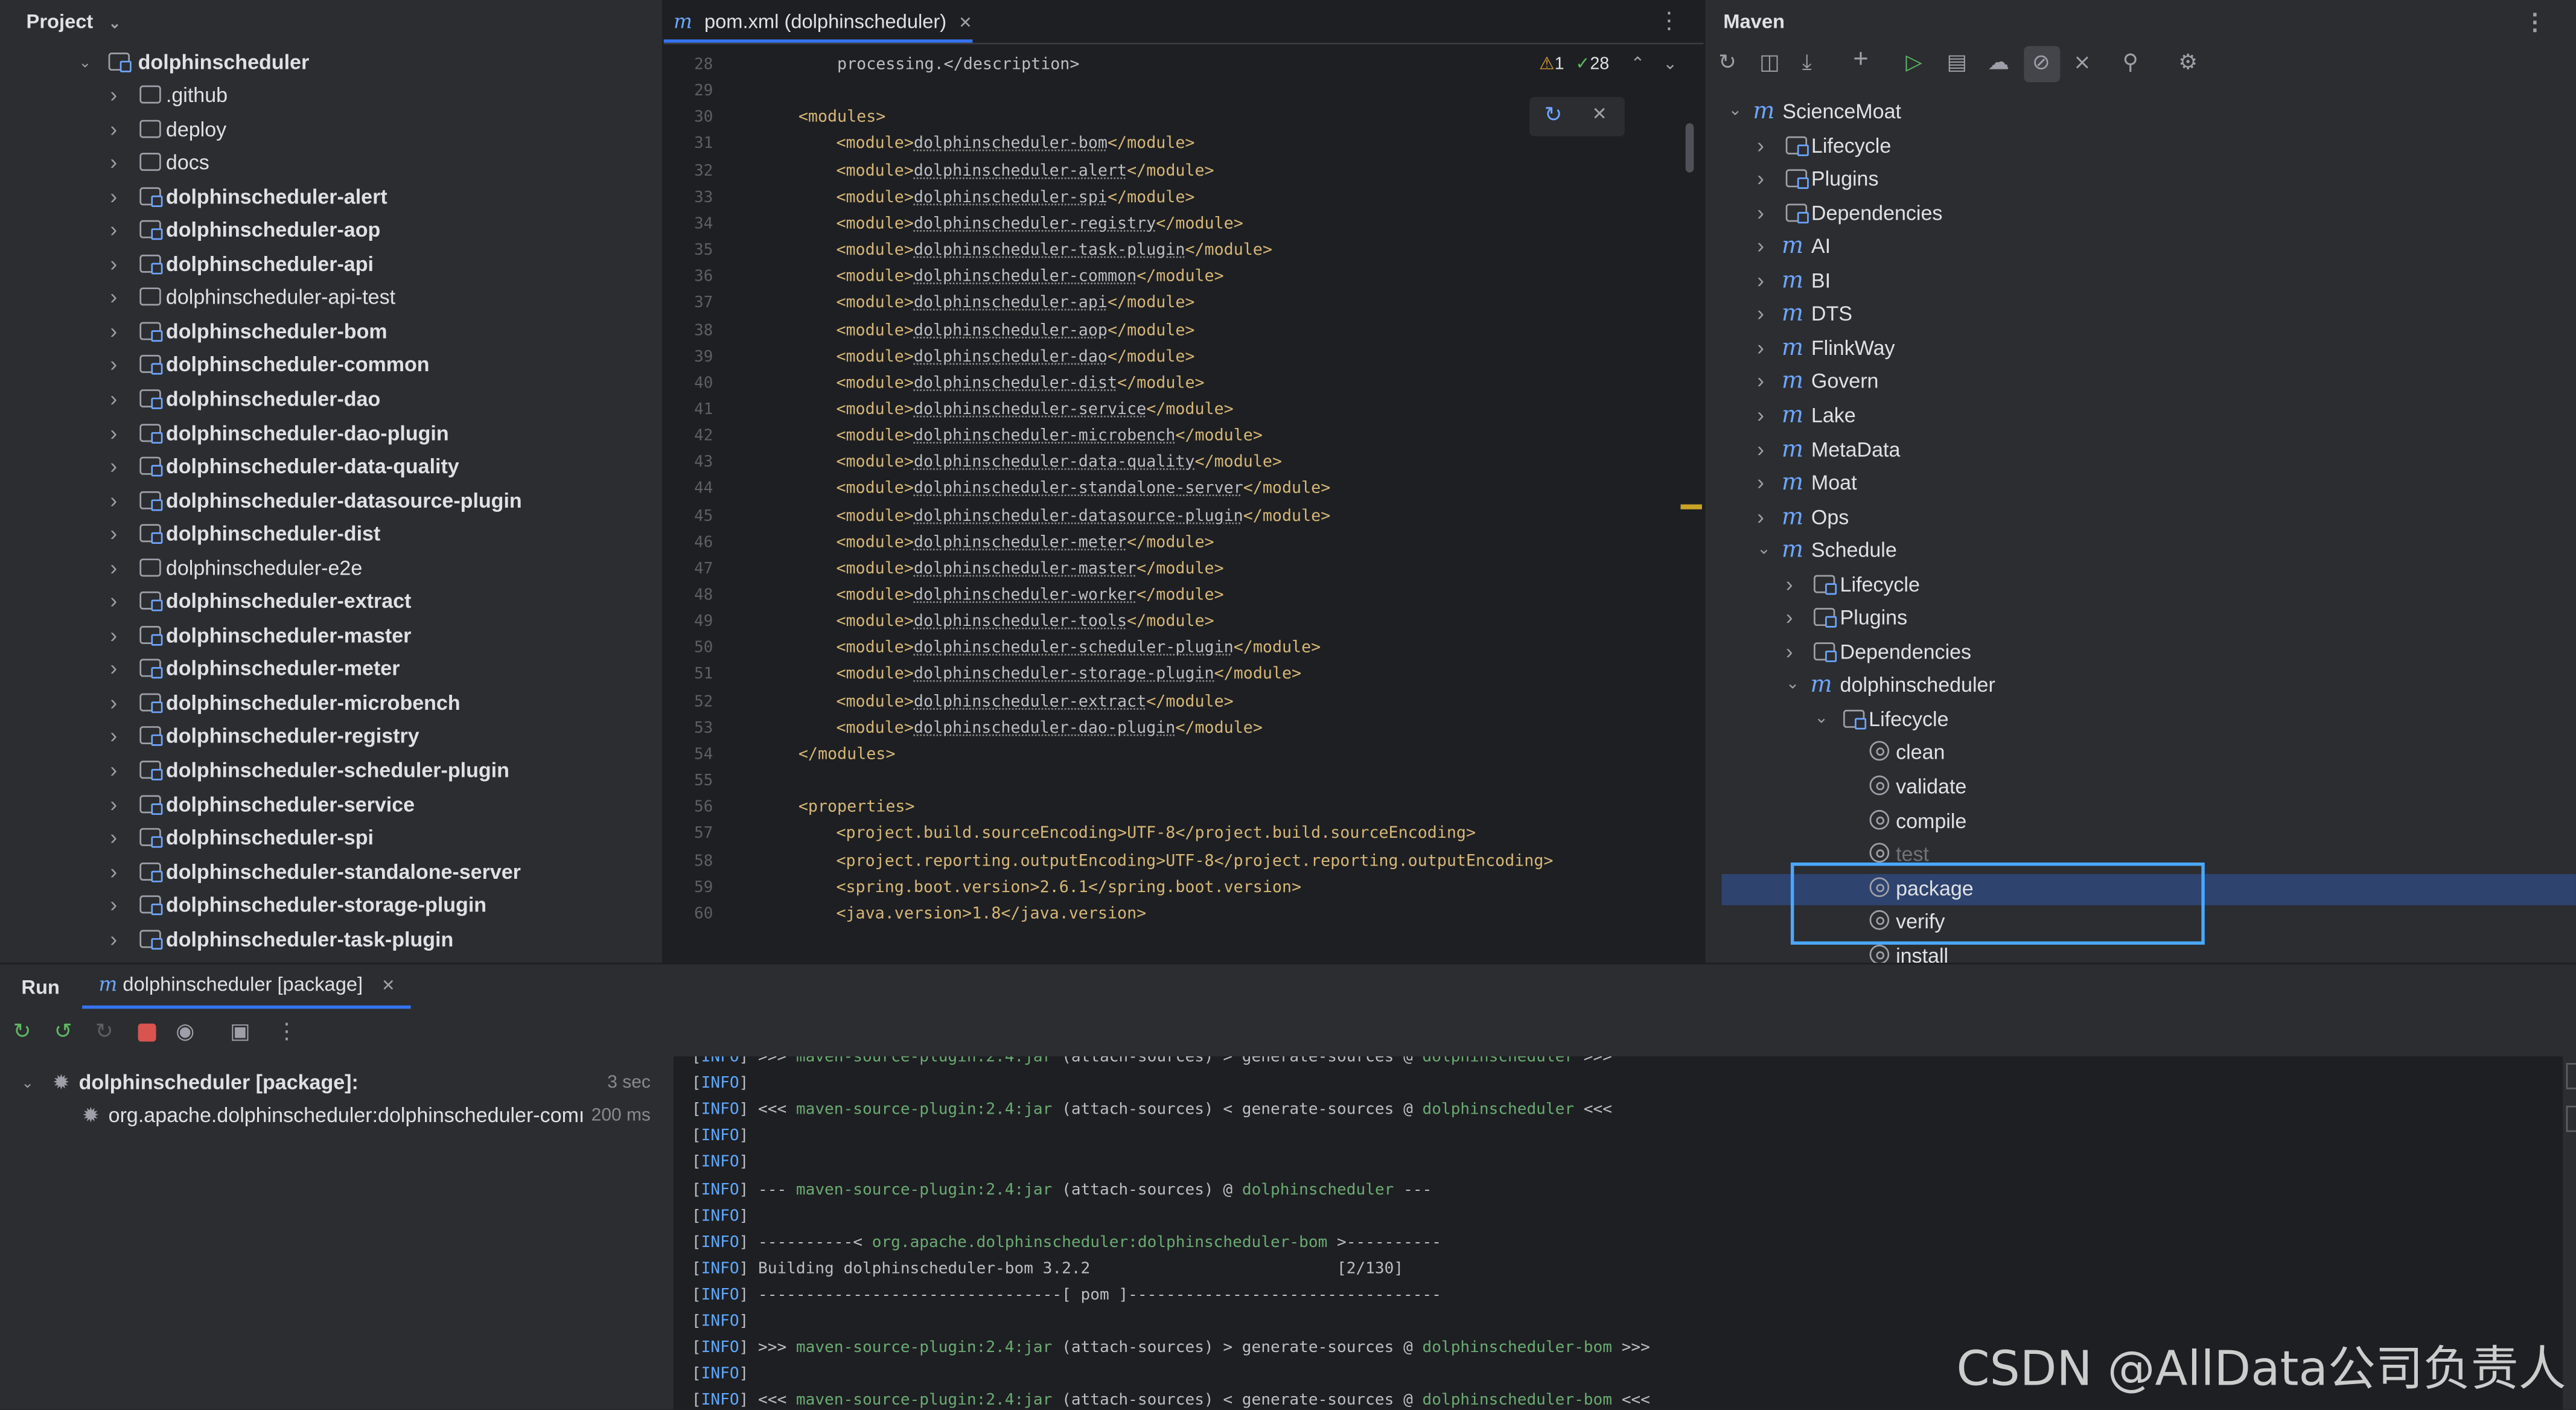  I want to click on maven-tree-item: › Plugins, so click(2140, 180).